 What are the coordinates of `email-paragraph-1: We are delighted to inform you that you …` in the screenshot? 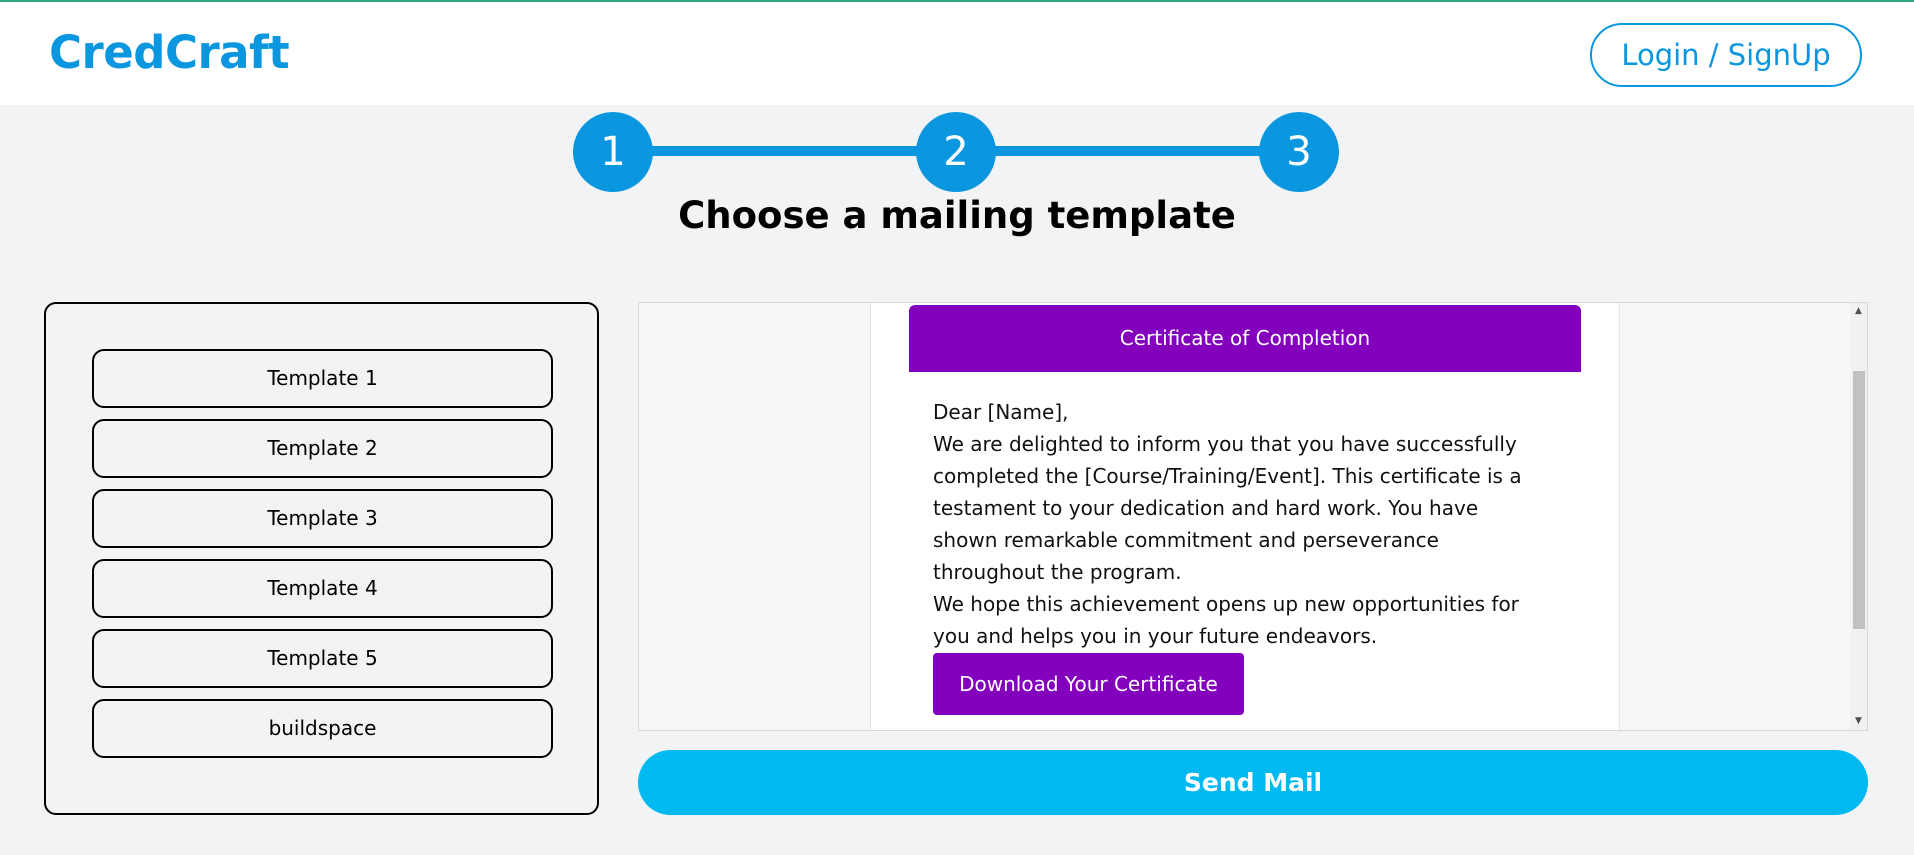 It's located at (1227, 508).